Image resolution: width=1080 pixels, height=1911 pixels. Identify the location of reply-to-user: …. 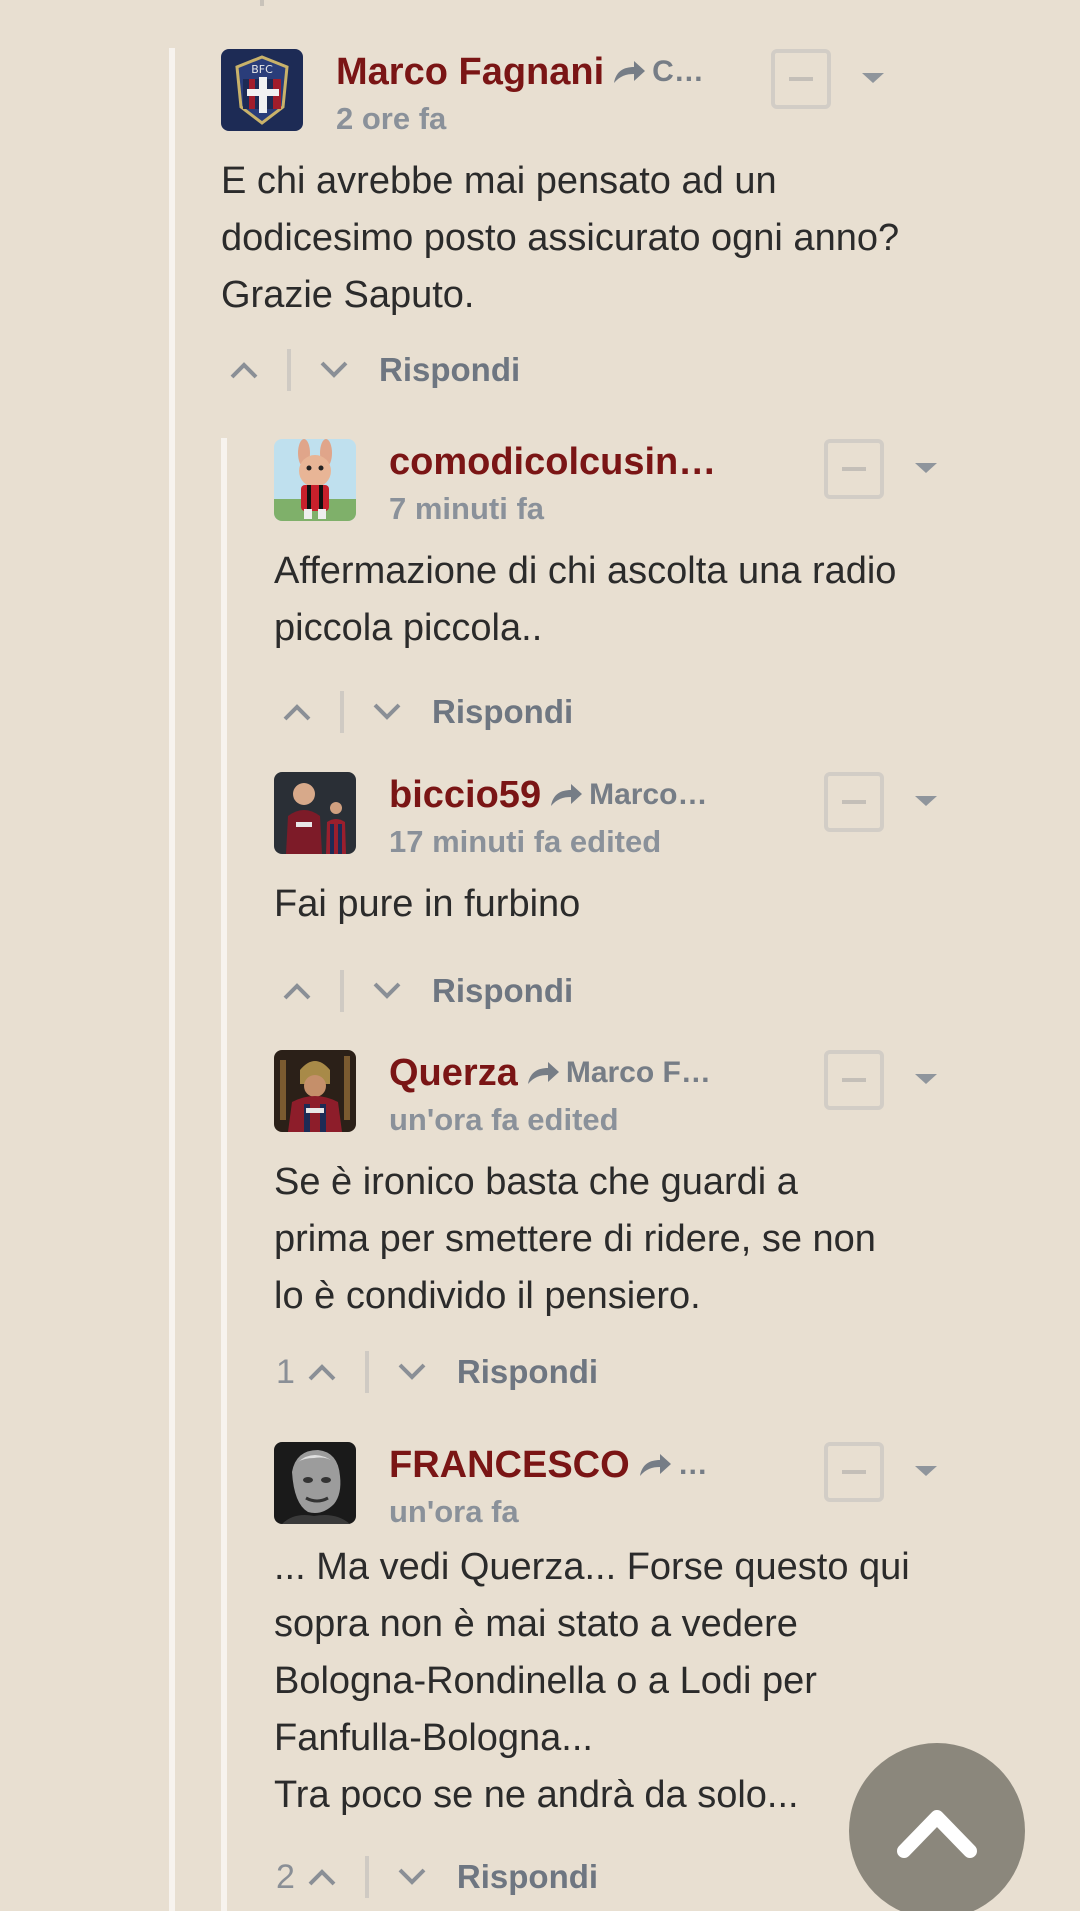
(693, 1465).